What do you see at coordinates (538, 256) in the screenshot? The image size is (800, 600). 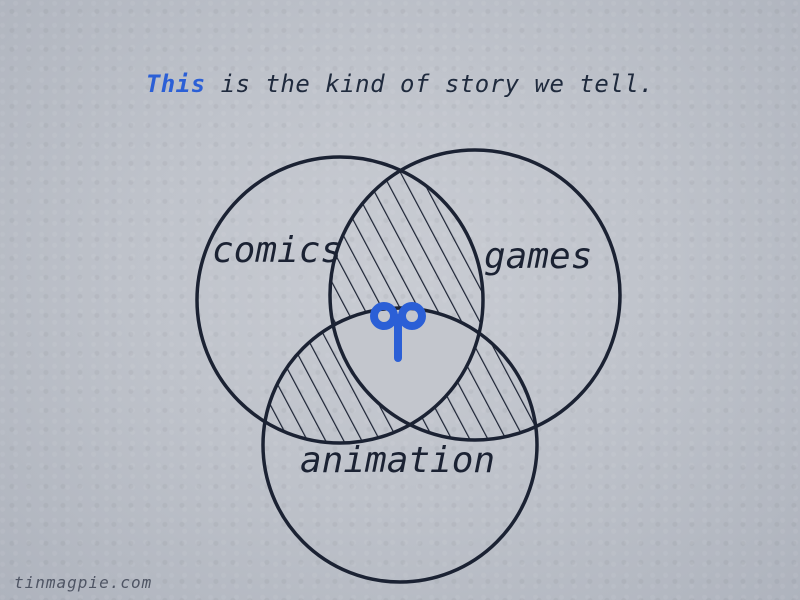 I see `label-games: games` at bounding box center [538, 256].